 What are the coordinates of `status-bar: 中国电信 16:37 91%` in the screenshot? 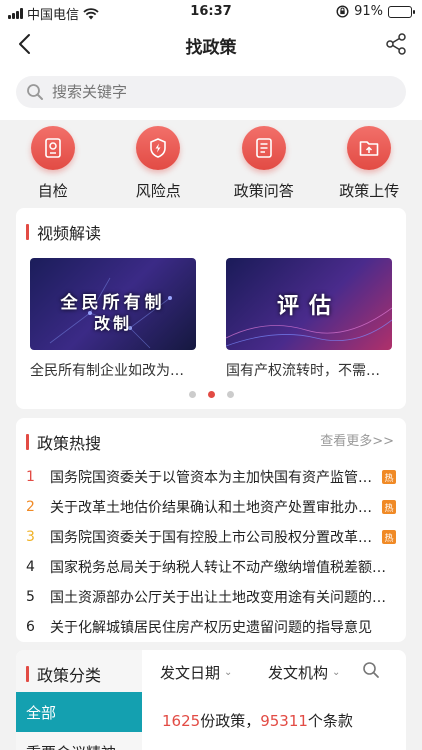 It's located at (211, 12).